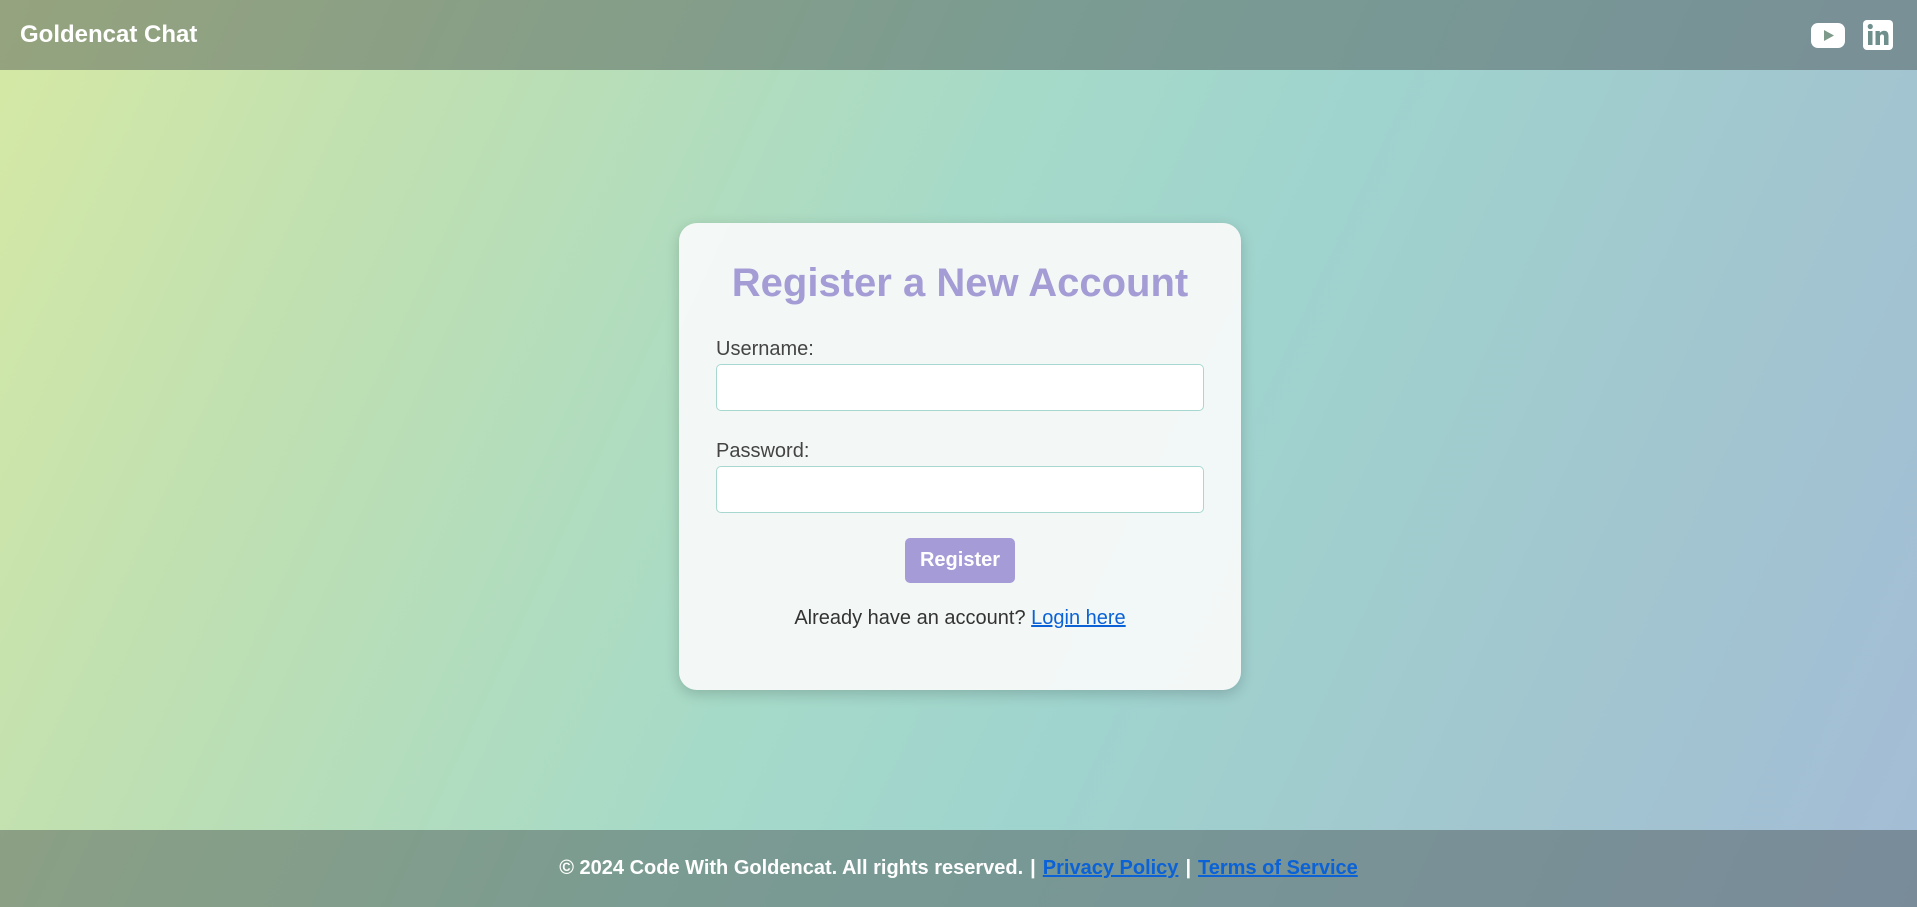 The height and width of the screenshot is (907, 1917). What do you see at coordinates (763, 451) in the screenshot?
I see `password-label: Password:` at bounding box center [763, 451].